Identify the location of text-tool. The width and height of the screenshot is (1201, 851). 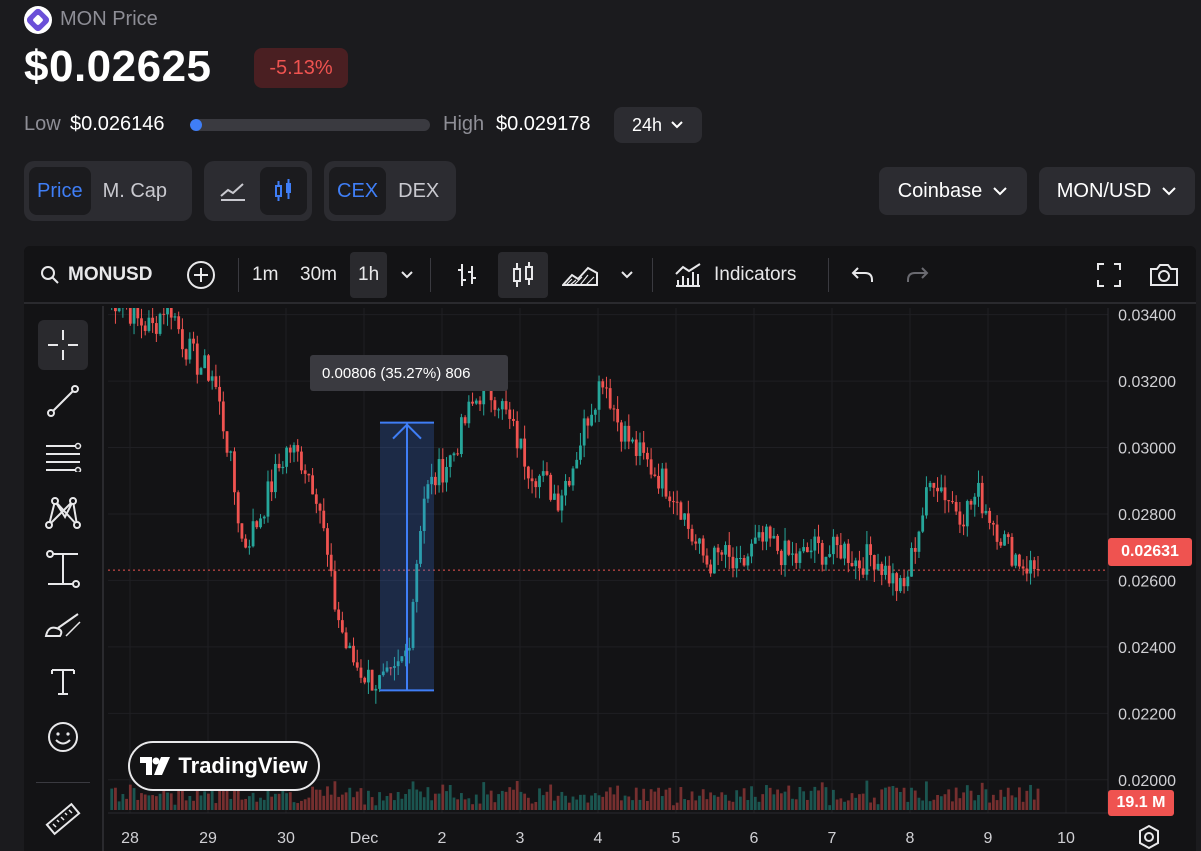
(63, 681).